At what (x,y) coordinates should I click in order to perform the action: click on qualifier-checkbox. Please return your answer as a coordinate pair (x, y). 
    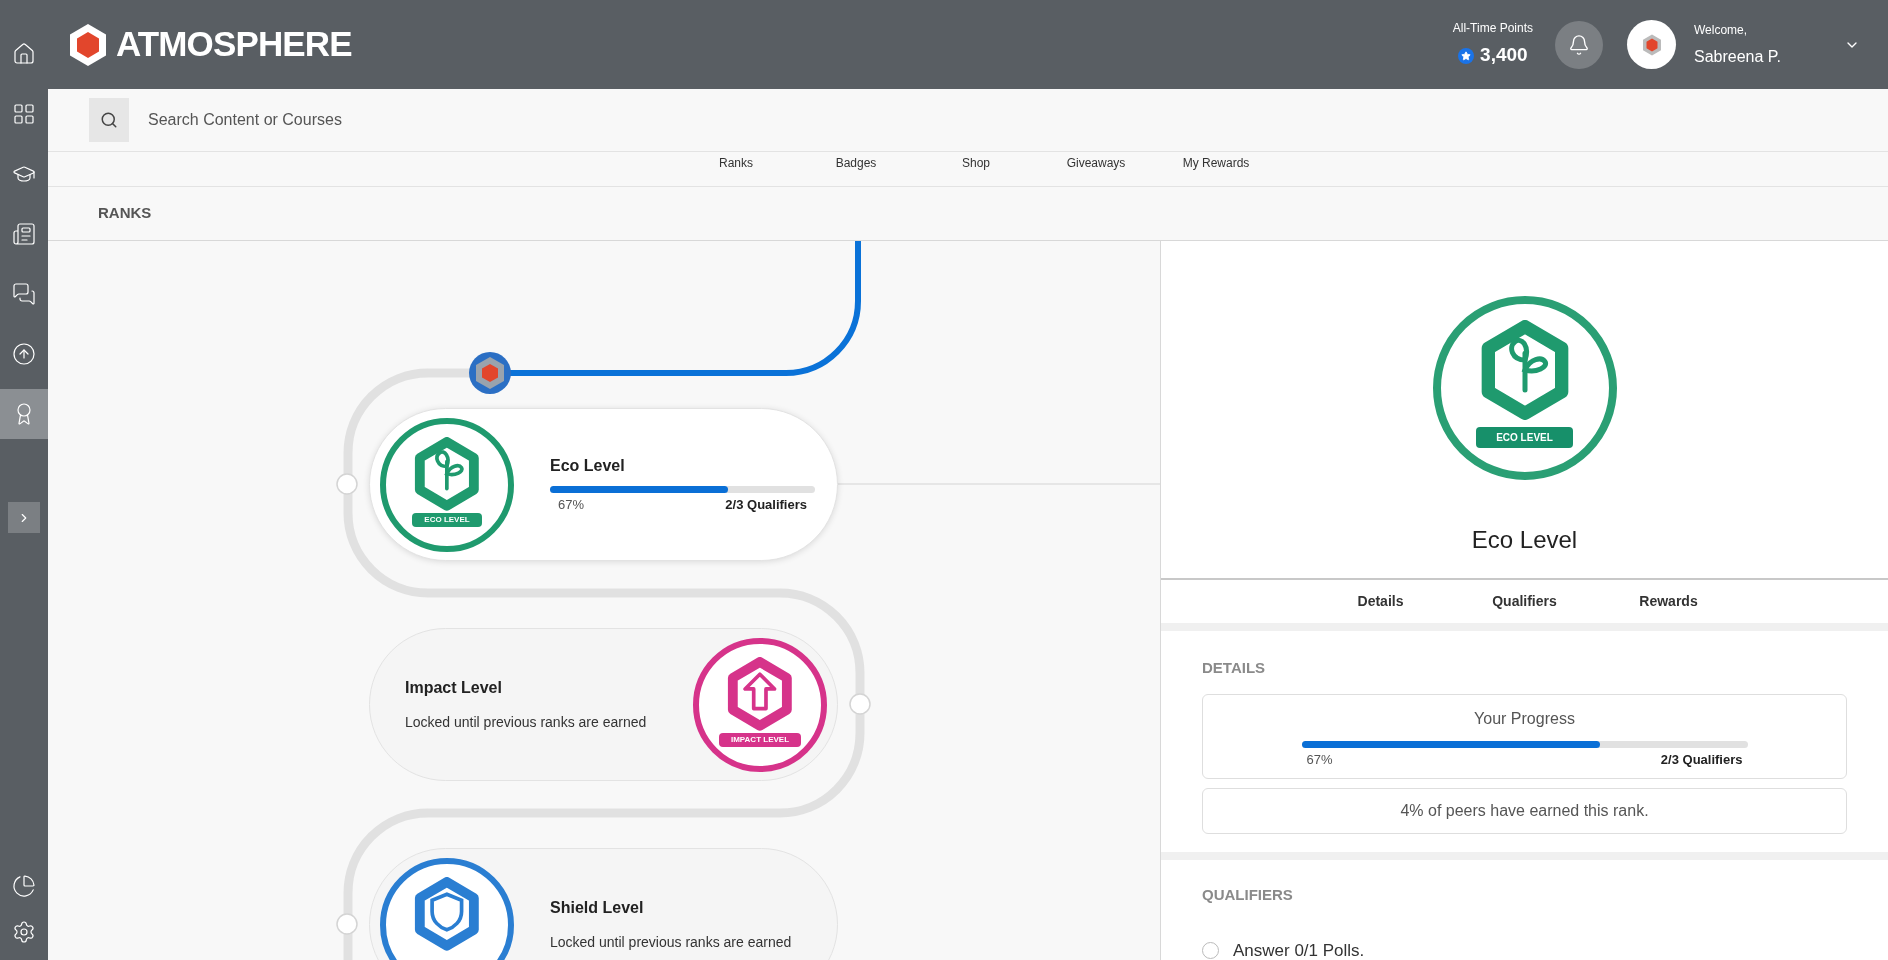
    Looking at the image, I should click on (1210, 951).